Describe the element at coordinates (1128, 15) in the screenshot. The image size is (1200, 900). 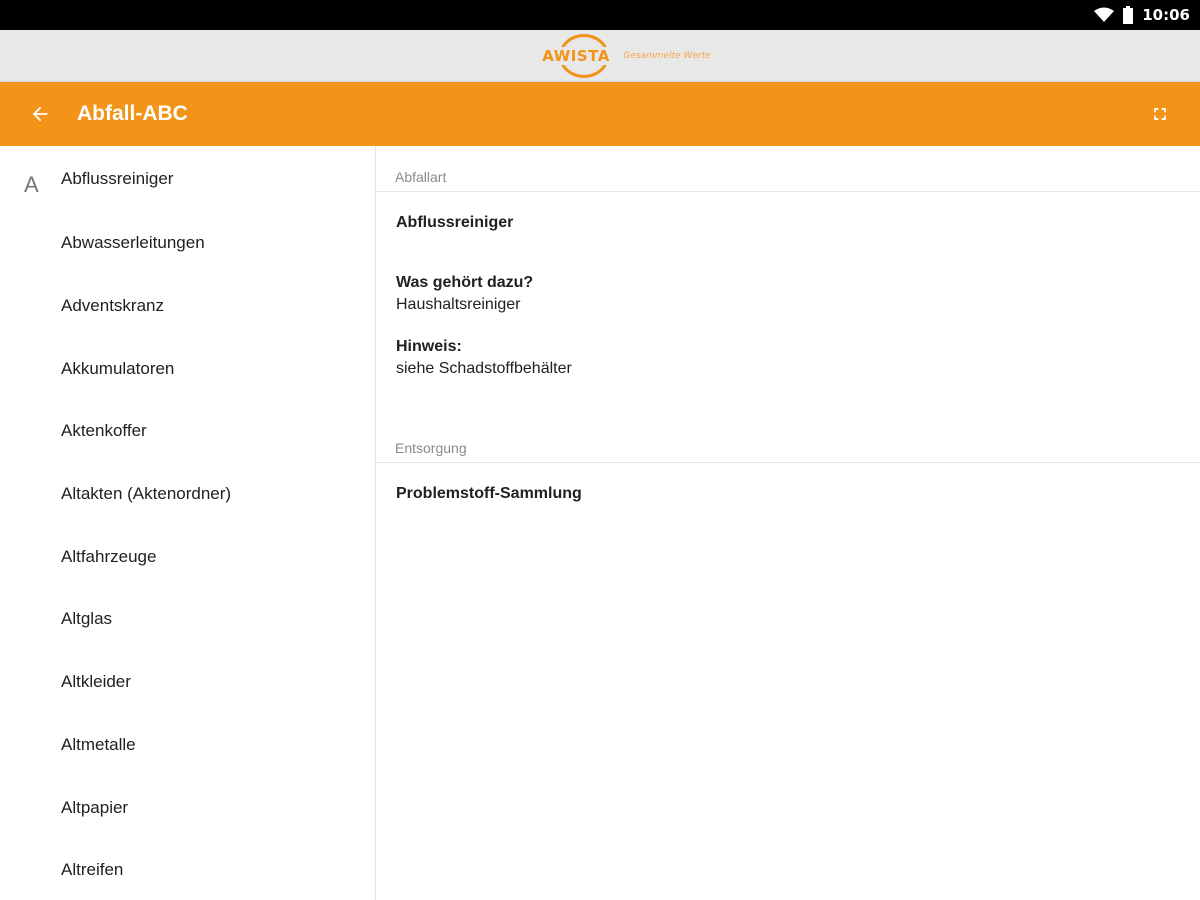
I see `battery-icon` at that location.